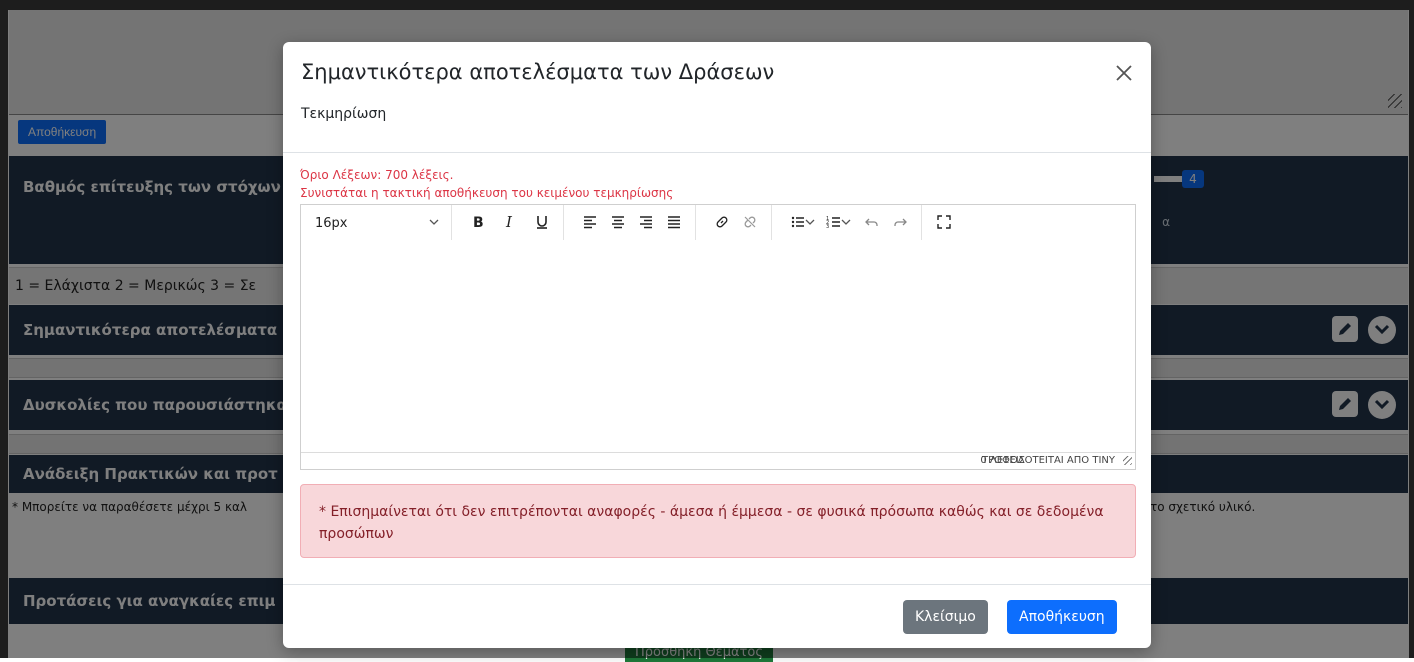 Image resolution: width=1414 pixels, height=662 pixels. I want to click on undo-button, so click(872, 222).